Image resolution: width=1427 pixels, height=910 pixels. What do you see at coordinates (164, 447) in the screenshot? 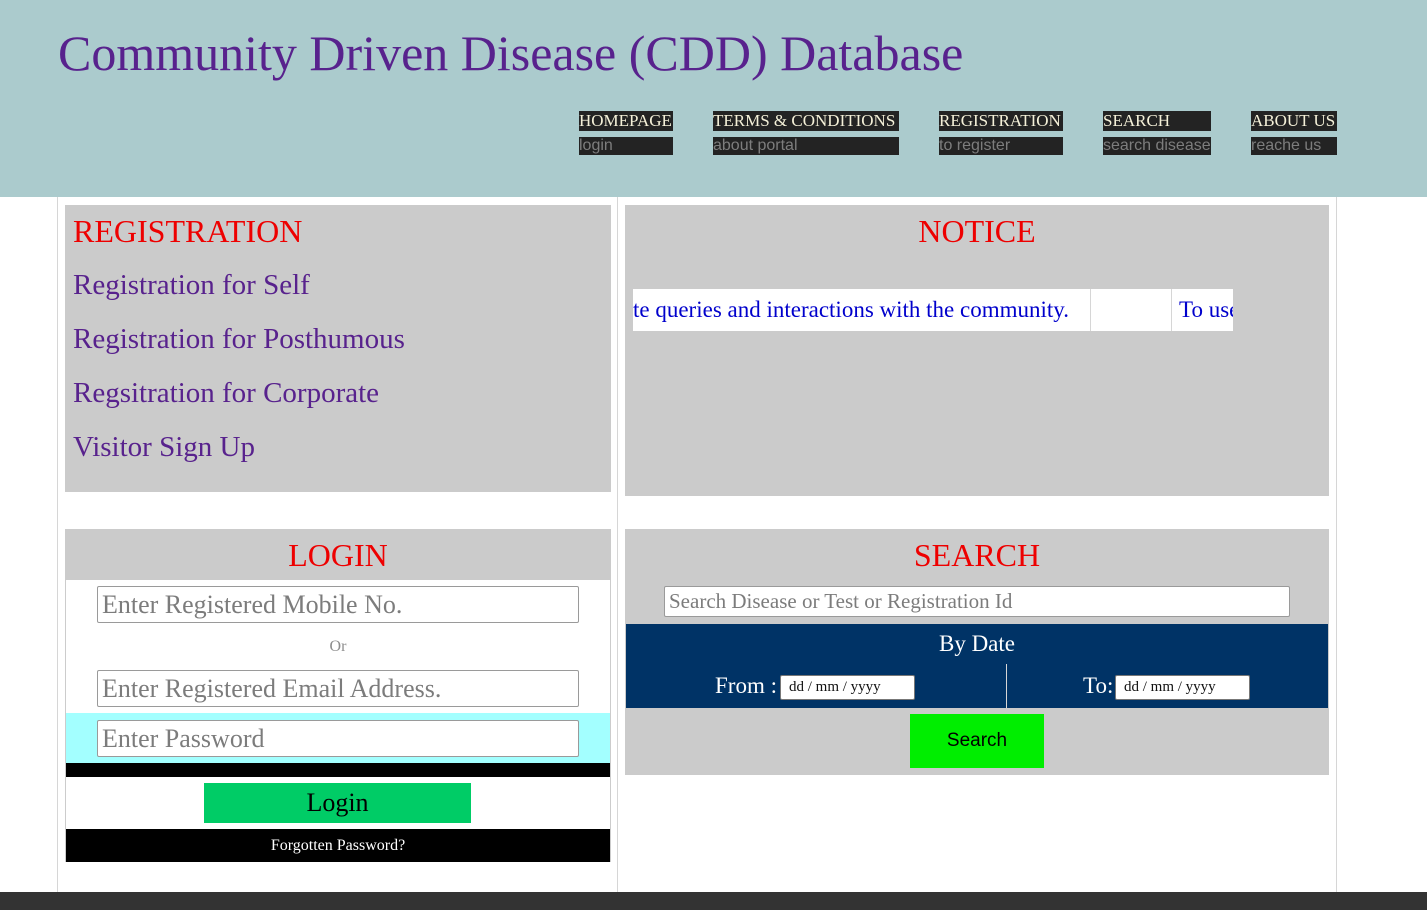
I see `visitor-sign-up-link: Visitor Sign Up` at bounding box center [164, 447].